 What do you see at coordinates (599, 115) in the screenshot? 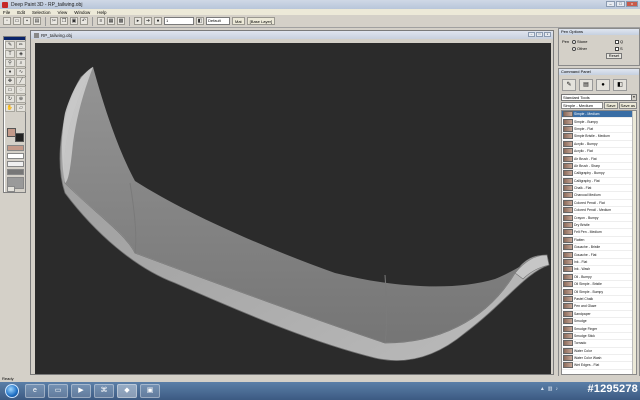
I see `brush-list-item: Simple - Medium` at bounding box center [599, 115].